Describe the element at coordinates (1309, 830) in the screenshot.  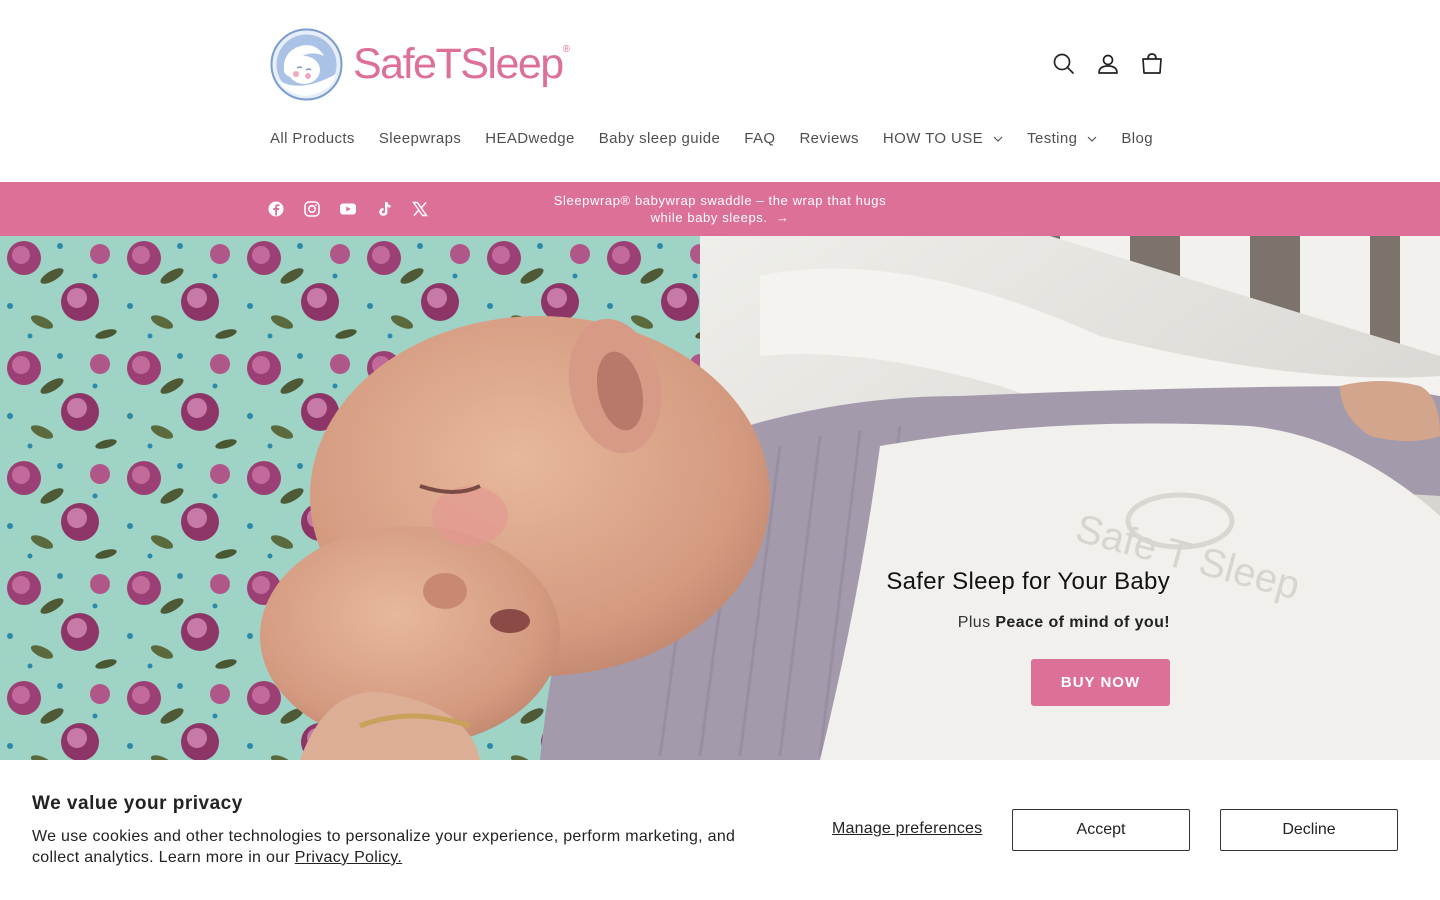
I see `decline-button: Decline` at that location.